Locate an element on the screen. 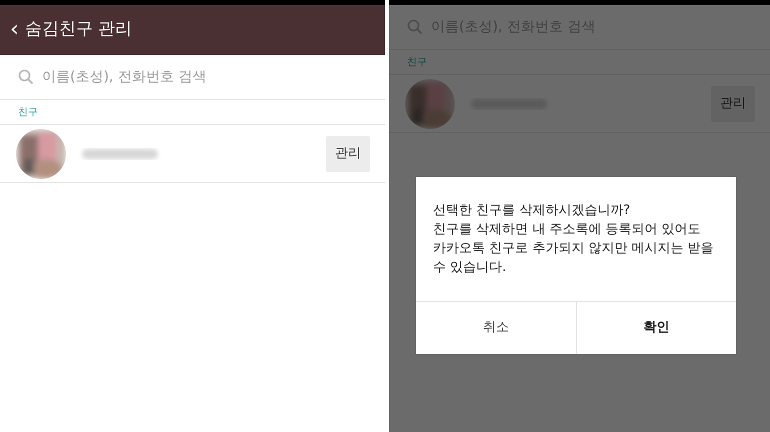 This screenshot has height=432, width=770. header-title: 숨김친구 관리 is located at coordinates (78, 30).